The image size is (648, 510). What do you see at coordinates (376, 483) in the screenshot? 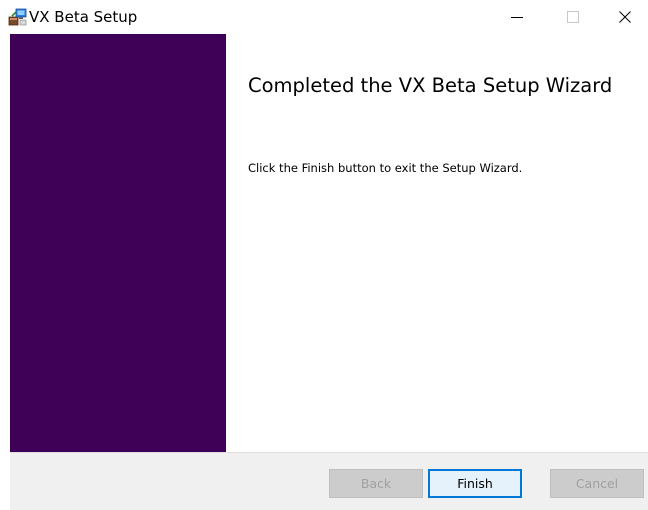
I see `back-button: Back` at bounding box center [376, 483].